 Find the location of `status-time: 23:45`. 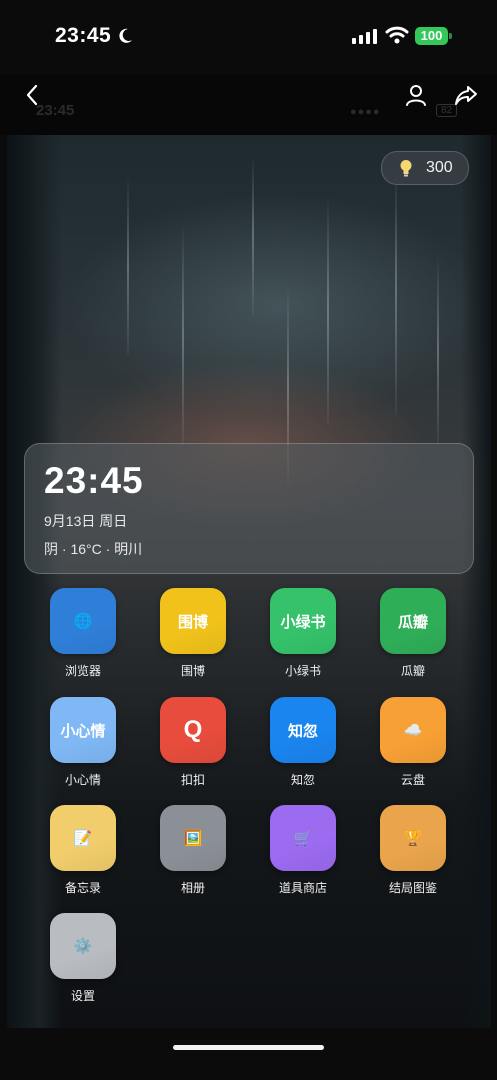

status-time: 23:45 is located at coordinates (83, 35).